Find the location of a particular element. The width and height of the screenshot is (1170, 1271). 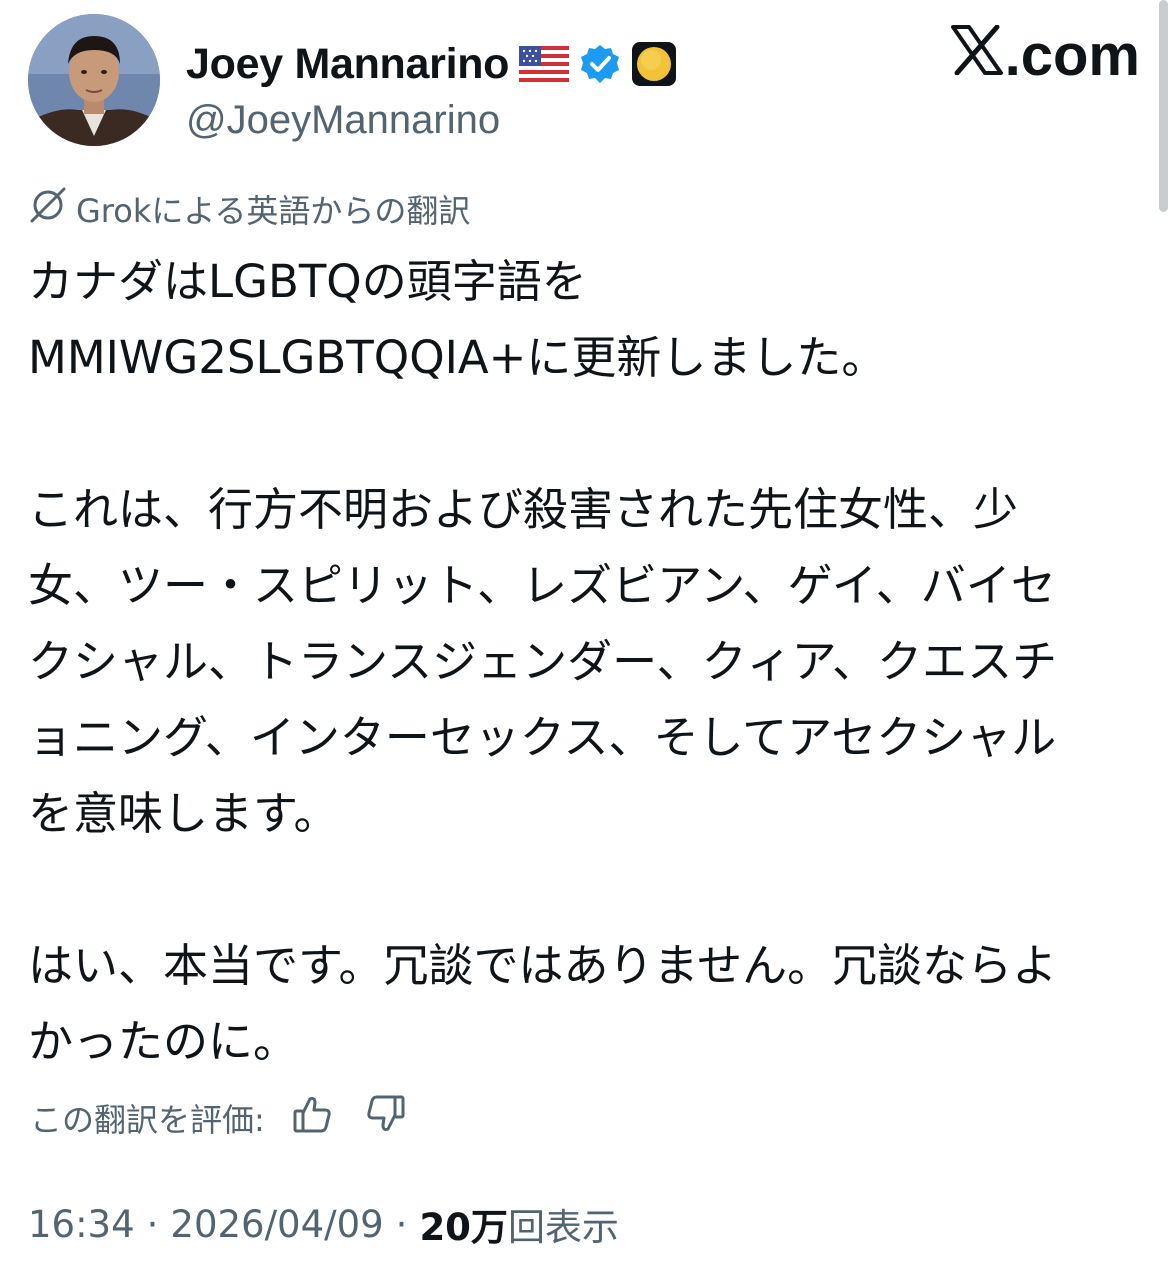

rate-translation-row: この翻訳を評価: is located at coordinates (220, 1118).